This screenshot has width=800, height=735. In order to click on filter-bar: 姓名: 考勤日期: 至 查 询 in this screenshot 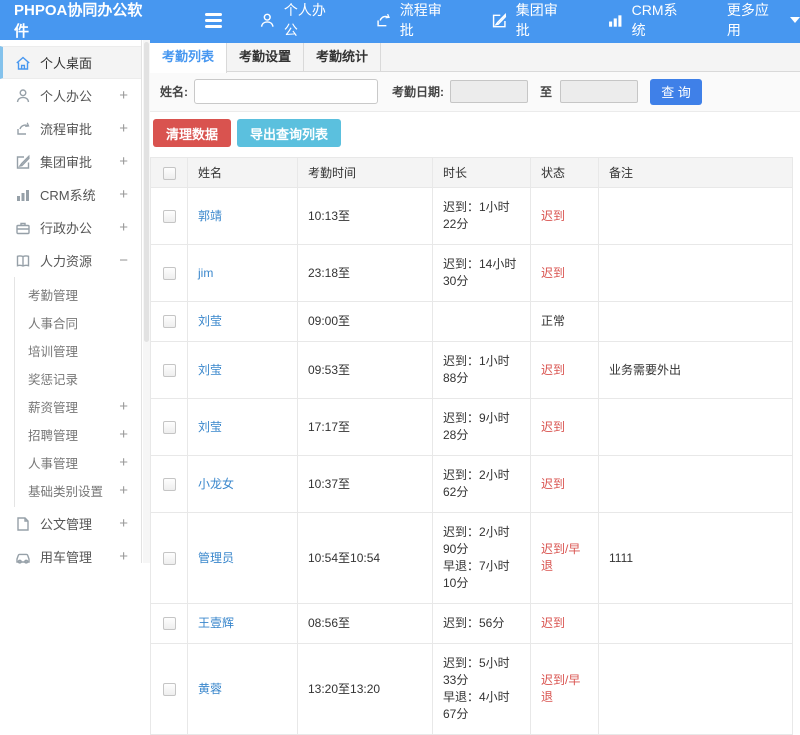, I will do `click(475, 92)`.